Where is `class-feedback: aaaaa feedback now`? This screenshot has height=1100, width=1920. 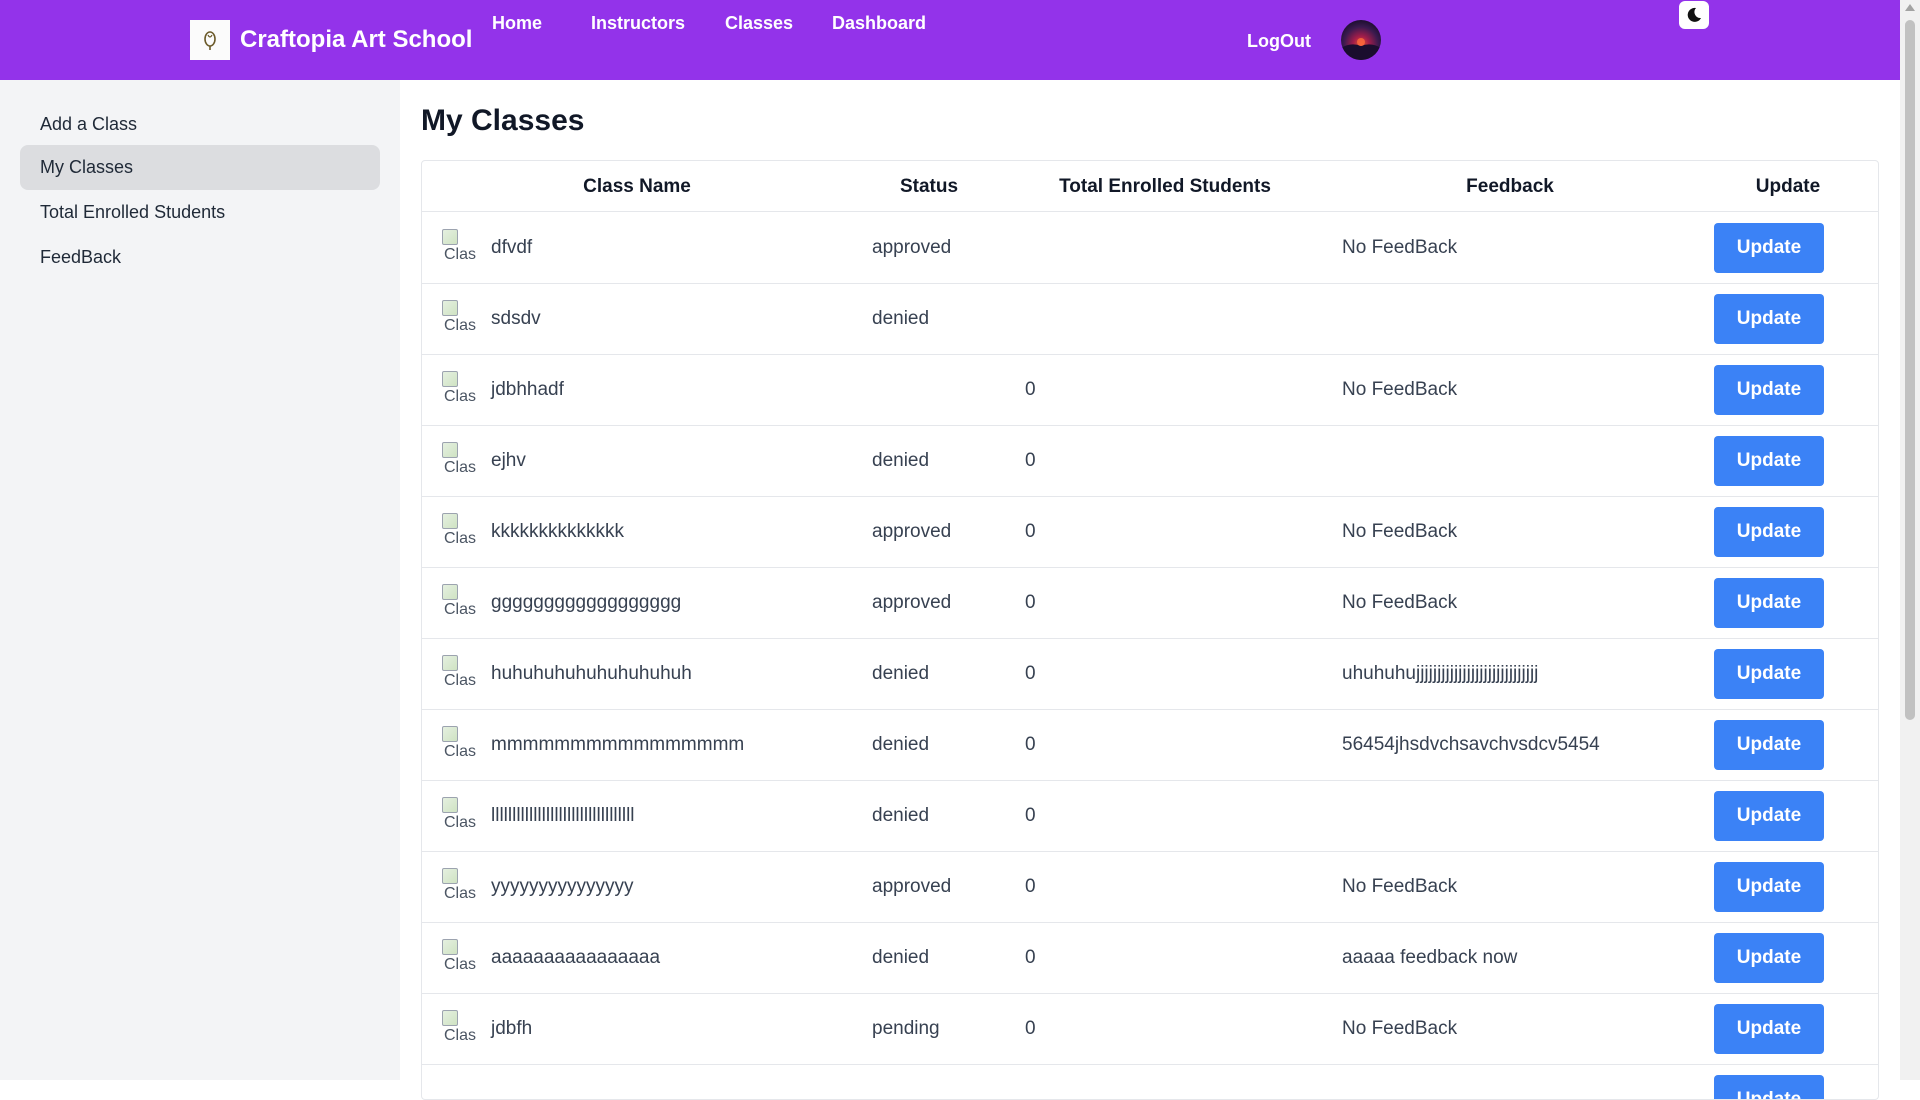 class-feedback: aaaaa feedback now is located at coordinates (1430, 957).